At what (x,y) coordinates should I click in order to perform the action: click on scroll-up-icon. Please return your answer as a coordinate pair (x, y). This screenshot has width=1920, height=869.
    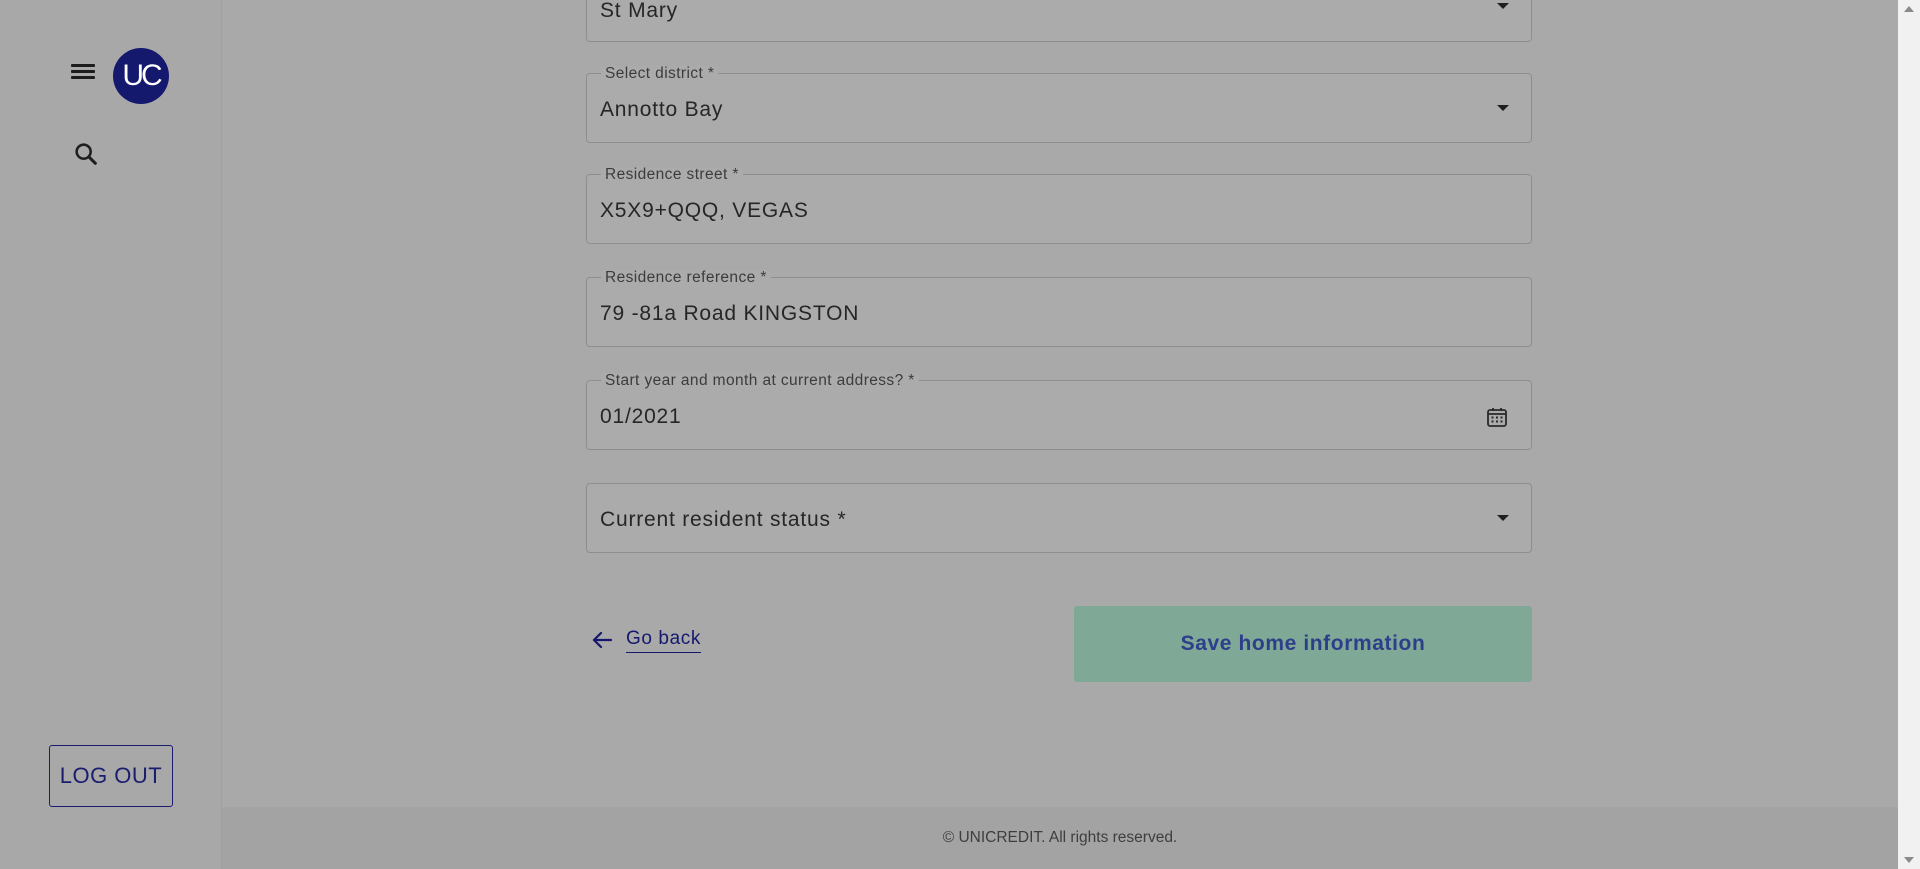
    Looking at the image, I should click on (1909, 9).